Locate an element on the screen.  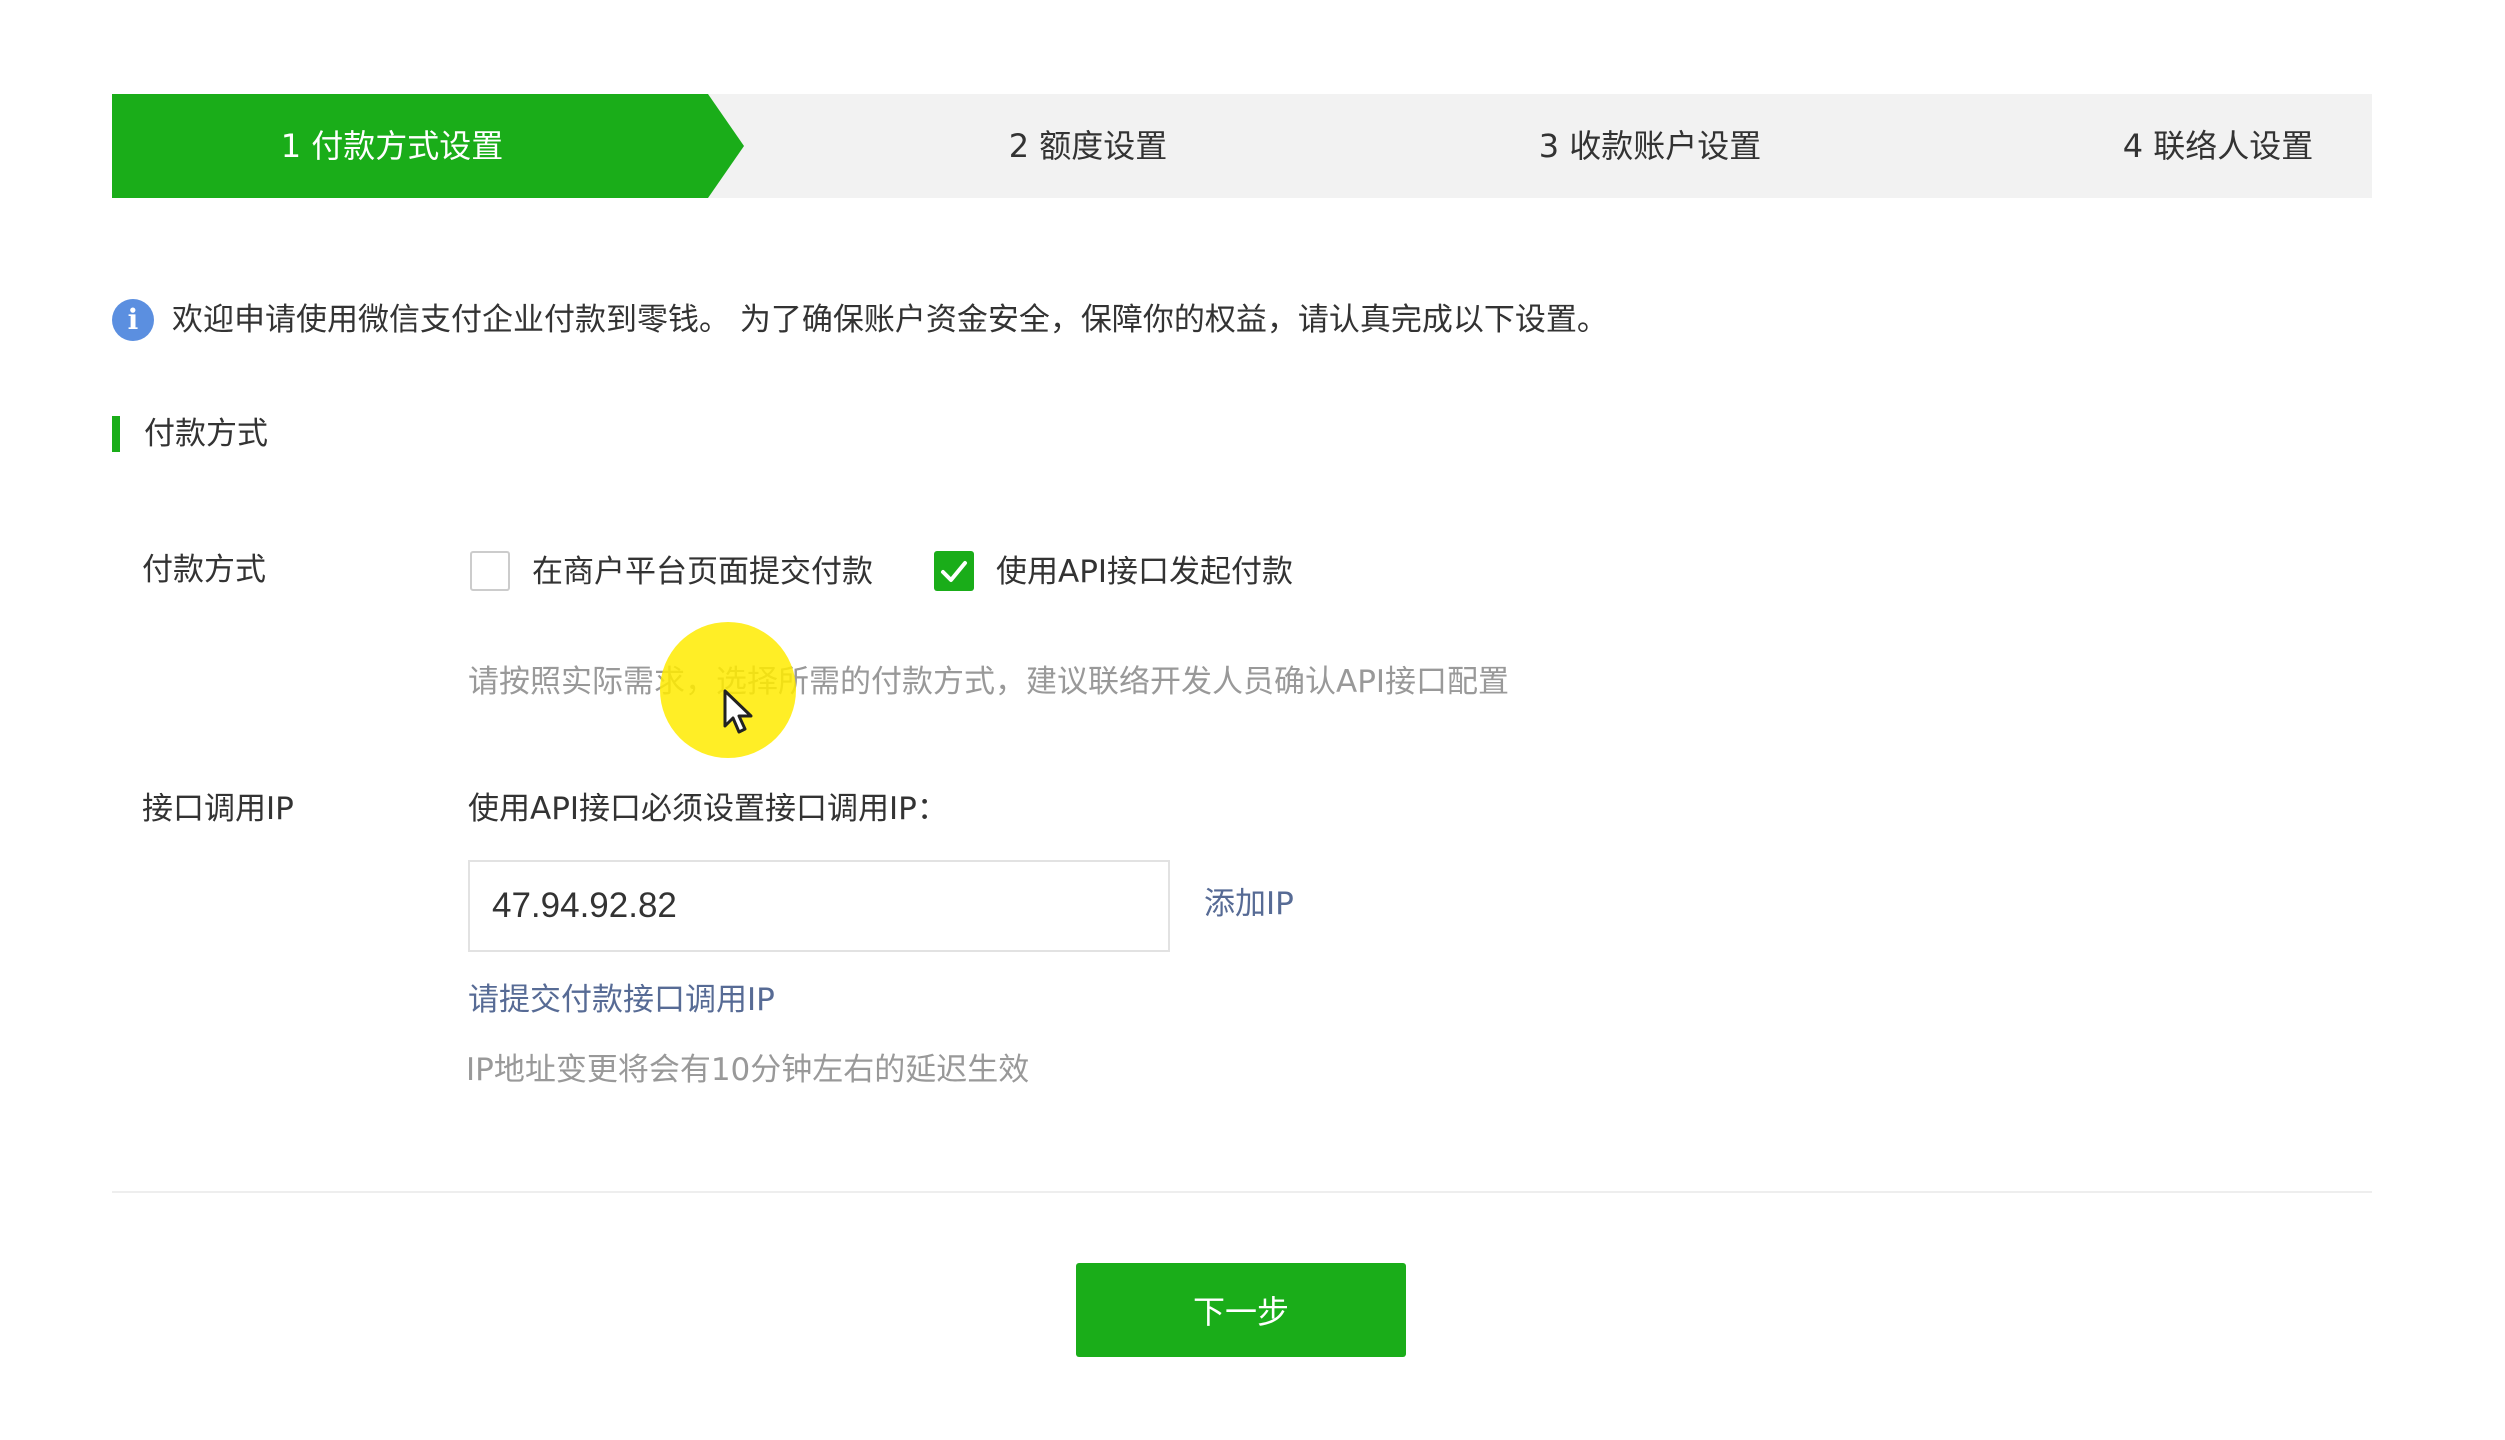
checkbox-api is located at coordinates (954, 571).